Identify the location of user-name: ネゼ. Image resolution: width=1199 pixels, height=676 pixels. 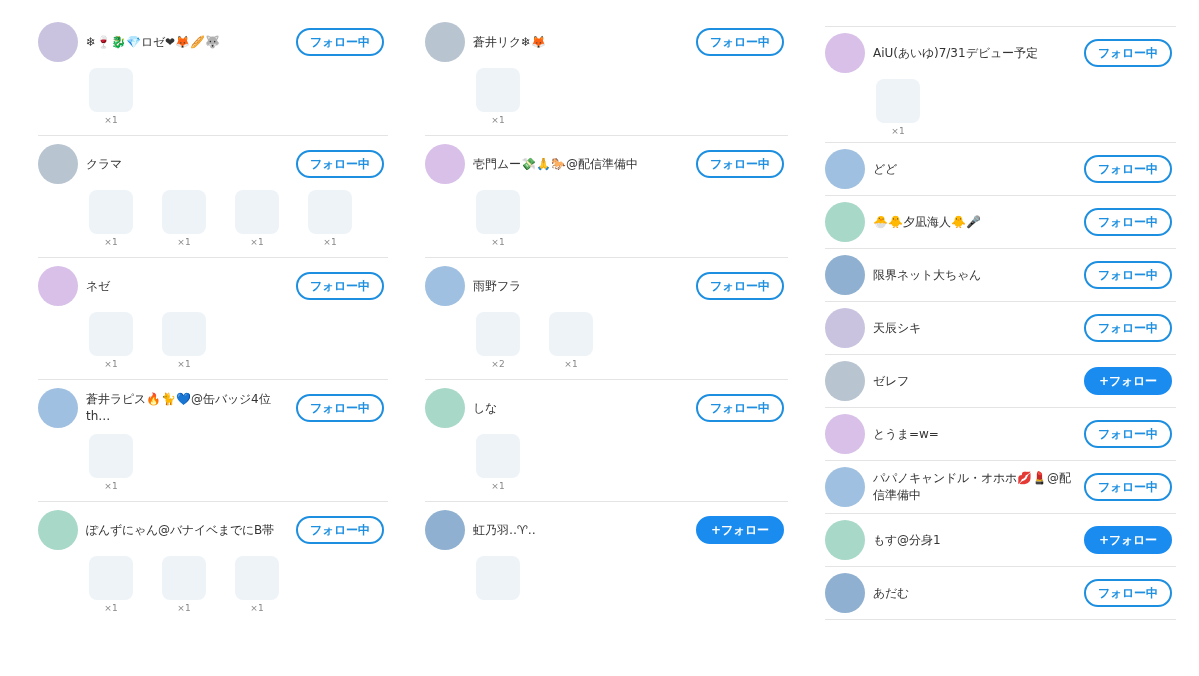
(98, 286).